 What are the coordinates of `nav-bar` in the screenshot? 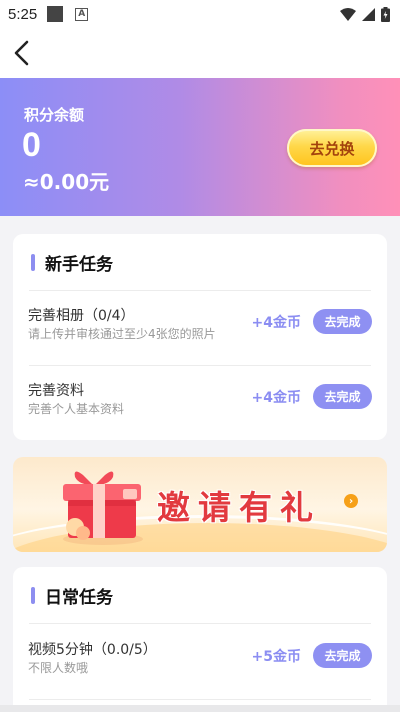 It's located at (200, 53).